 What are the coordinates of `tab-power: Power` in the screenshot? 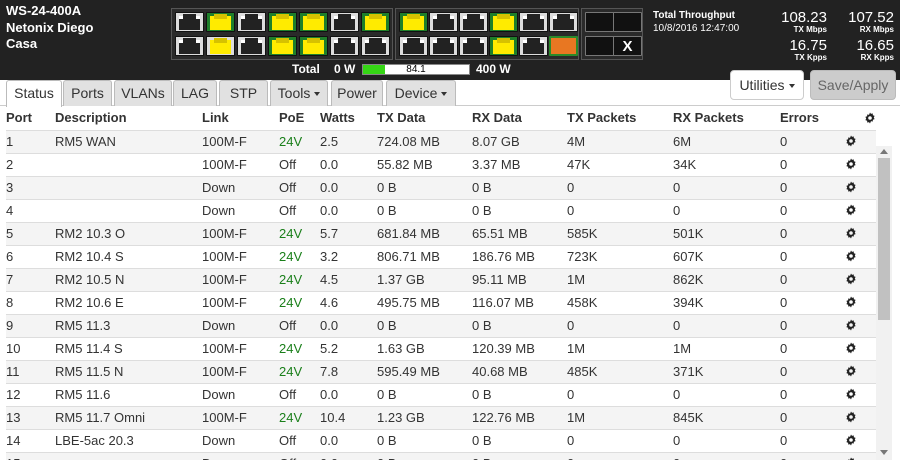 It's located at (357, 93).